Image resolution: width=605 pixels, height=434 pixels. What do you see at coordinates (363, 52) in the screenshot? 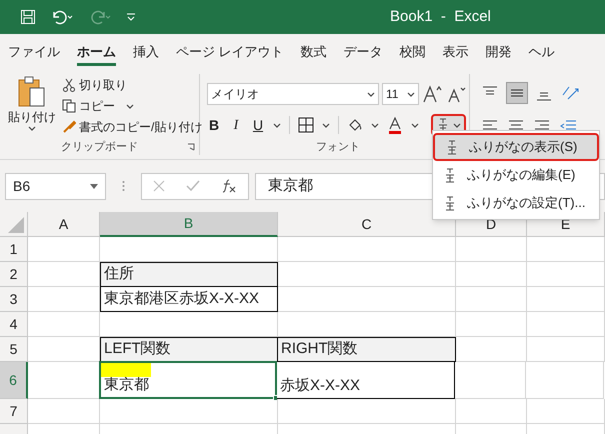
I see `ribbon-tab: データ` at bounding box center [363, 52].